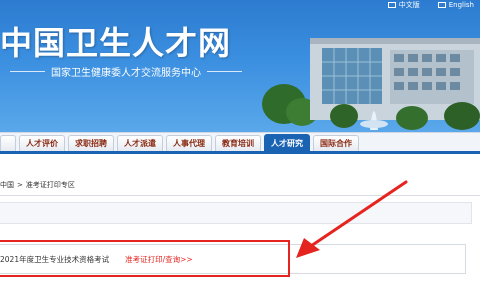 This screenshot has width=480, height=300. I want to click on nav-item-talent-dispatch: 人才派遣, so click(140, 143).